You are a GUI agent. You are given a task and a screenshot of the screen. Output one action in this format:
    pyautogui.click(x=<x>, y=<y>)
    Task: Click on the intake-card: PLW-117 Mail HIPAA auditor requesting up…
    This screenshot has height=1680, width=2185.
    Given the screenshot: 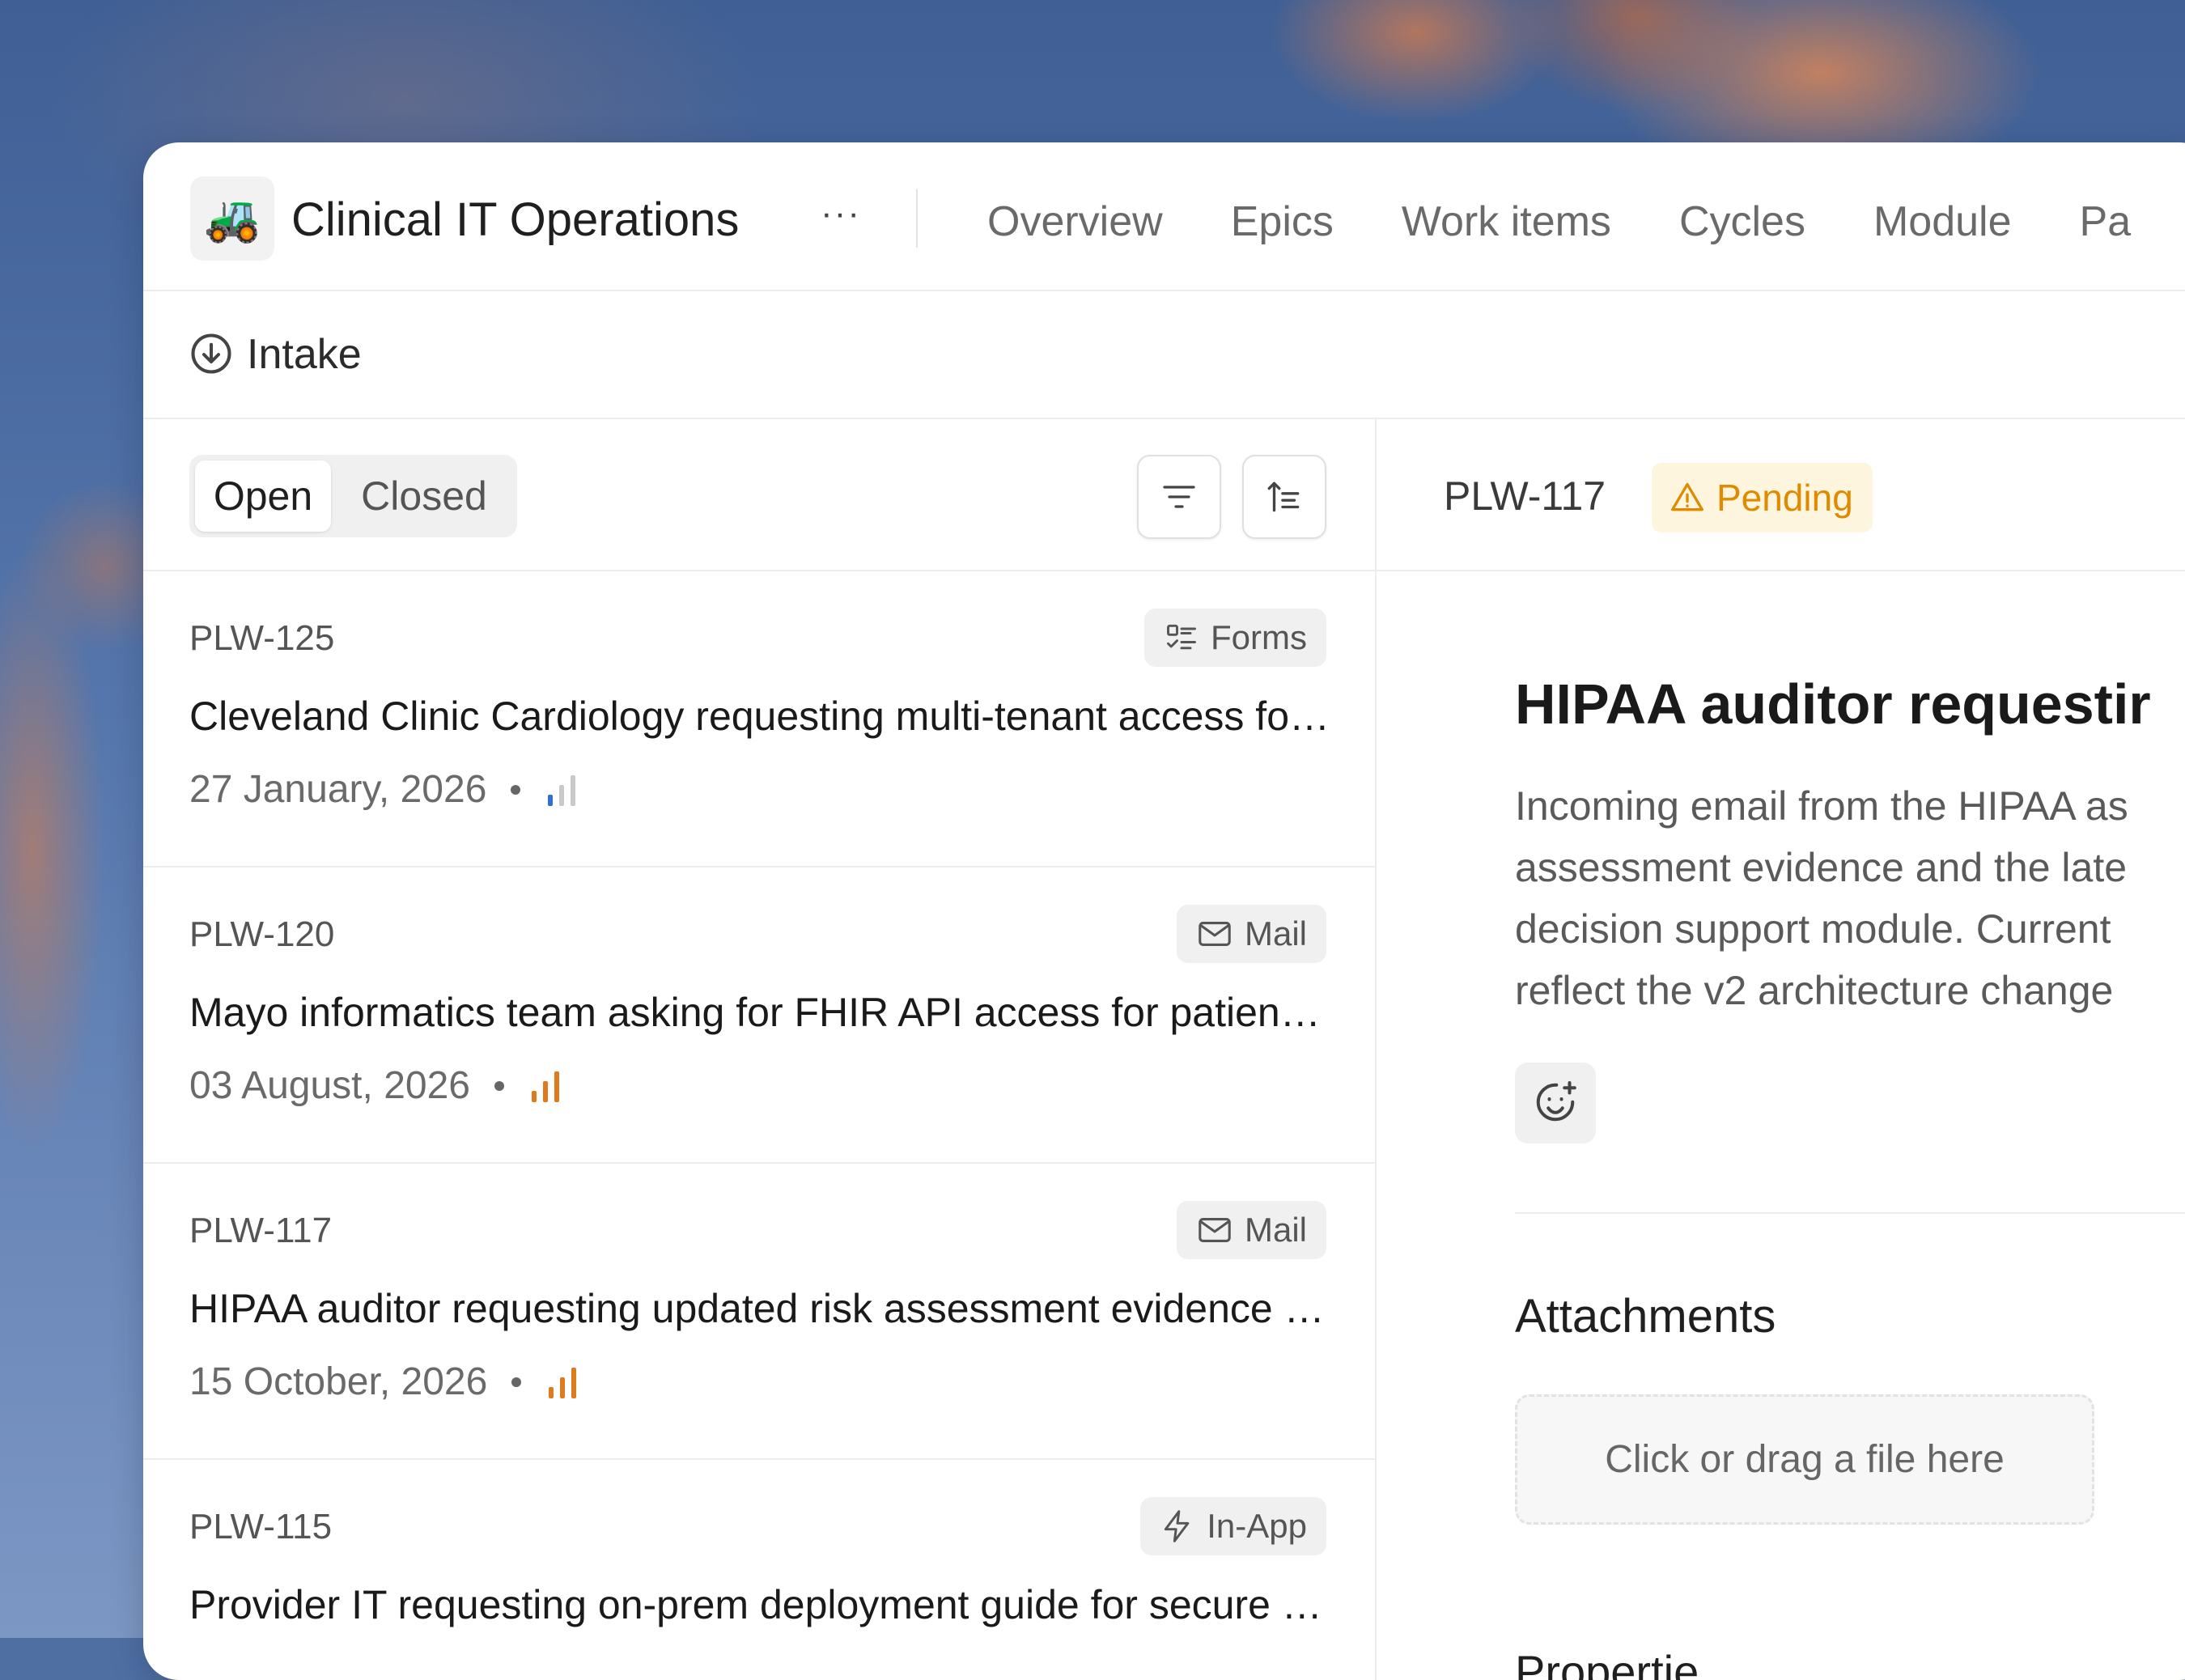 What is the action you would take?
    pyautogui.click(x=759, y=1312)
    